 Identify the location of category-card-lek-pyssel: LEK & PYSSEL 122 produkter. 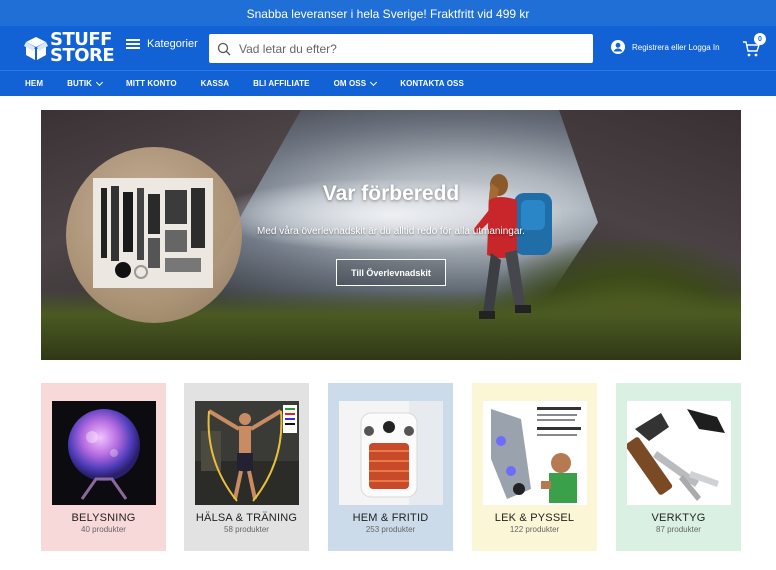
(534, 467).